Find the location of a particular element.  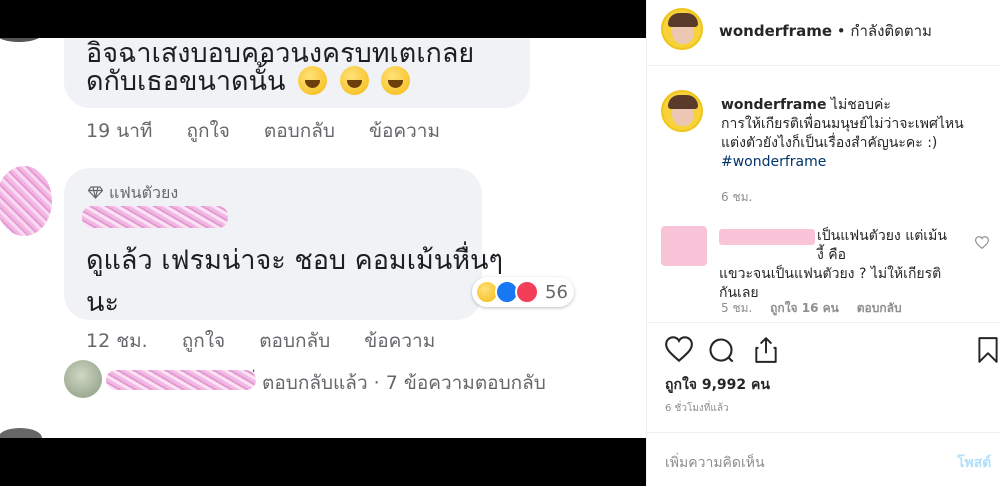

reaction-count: 56 is located at coordinates (556, 292).